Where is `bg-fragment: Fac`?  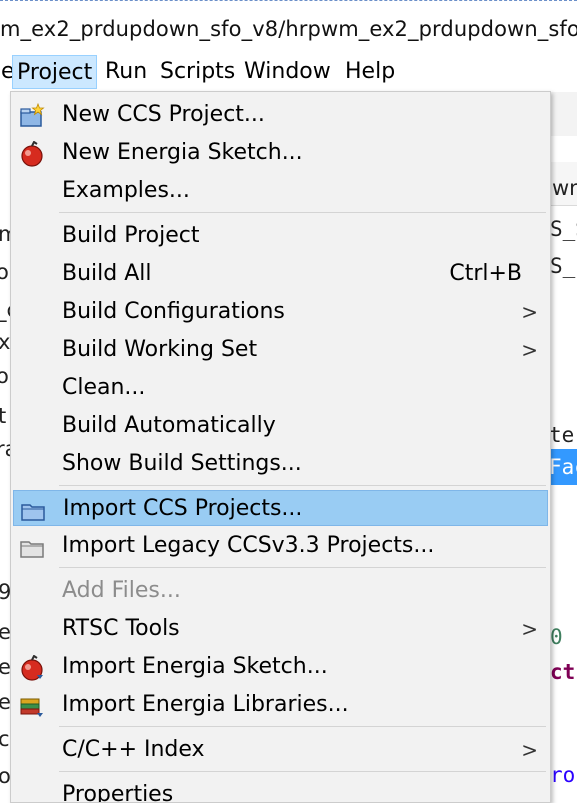
bg-fragment: Fac is located at coordinates (563, 467).